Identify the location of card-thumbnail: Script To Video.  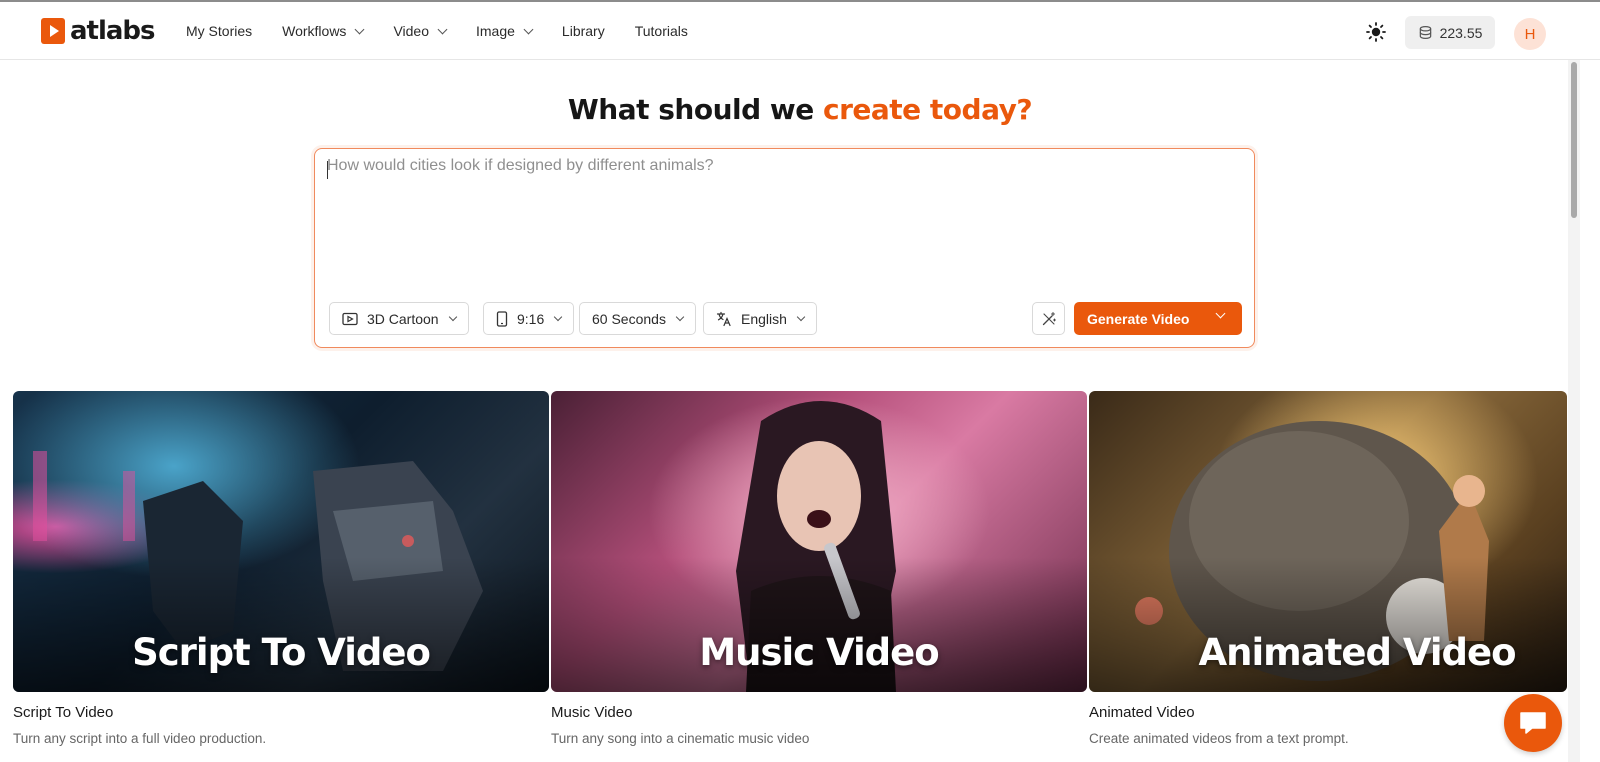
(281, 541).